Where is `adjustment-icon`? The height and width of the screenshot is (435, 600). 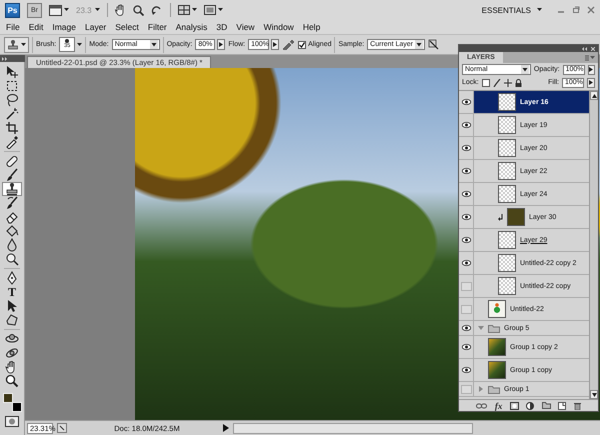
adjustment-icon is located at coordinates (530, 406).